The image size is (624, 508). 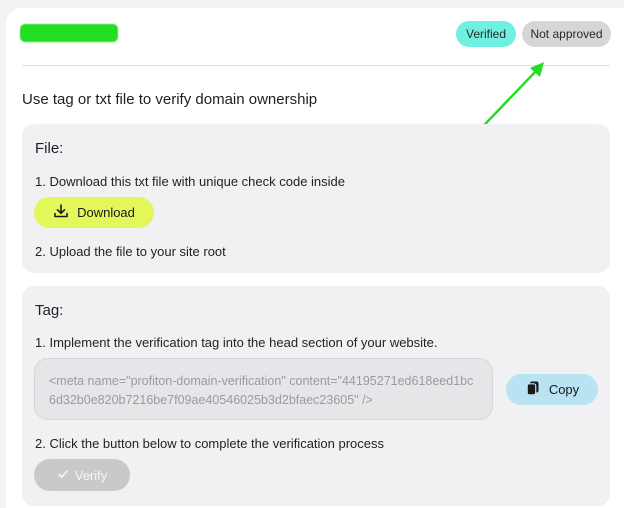 What do you see at coordinates (49, 310) in the screenshot?
I see `tag-section-title: Tag:` at bounding box center [49, 310].